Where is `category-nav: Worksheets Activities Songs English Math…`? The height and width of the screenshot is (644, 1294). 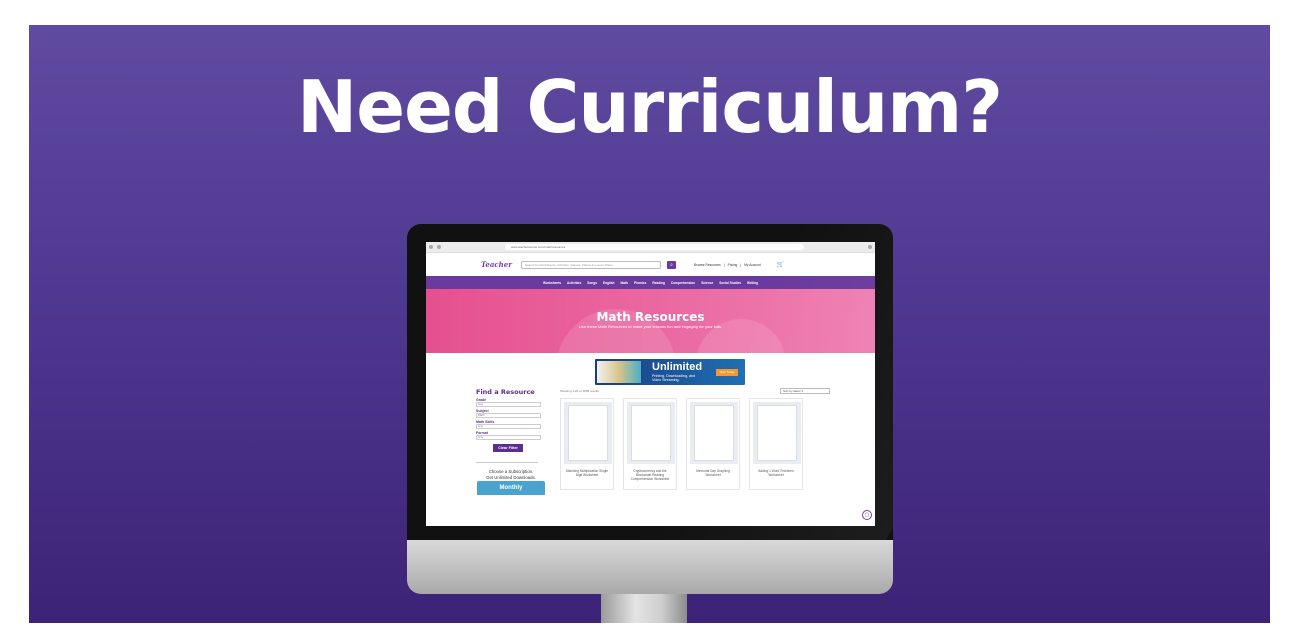 category-nav: Worksheets Activities Songs English Math… is located at coordinates (650, 282).